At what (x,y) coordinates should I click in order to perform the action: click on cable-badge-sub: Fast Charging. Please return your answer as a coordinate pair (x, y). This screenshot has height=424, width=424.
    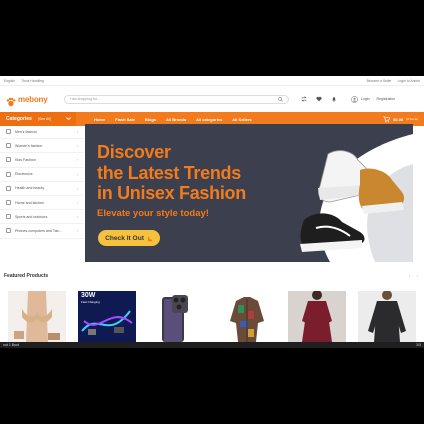
    Looking at the image, I should click on (90, 302).